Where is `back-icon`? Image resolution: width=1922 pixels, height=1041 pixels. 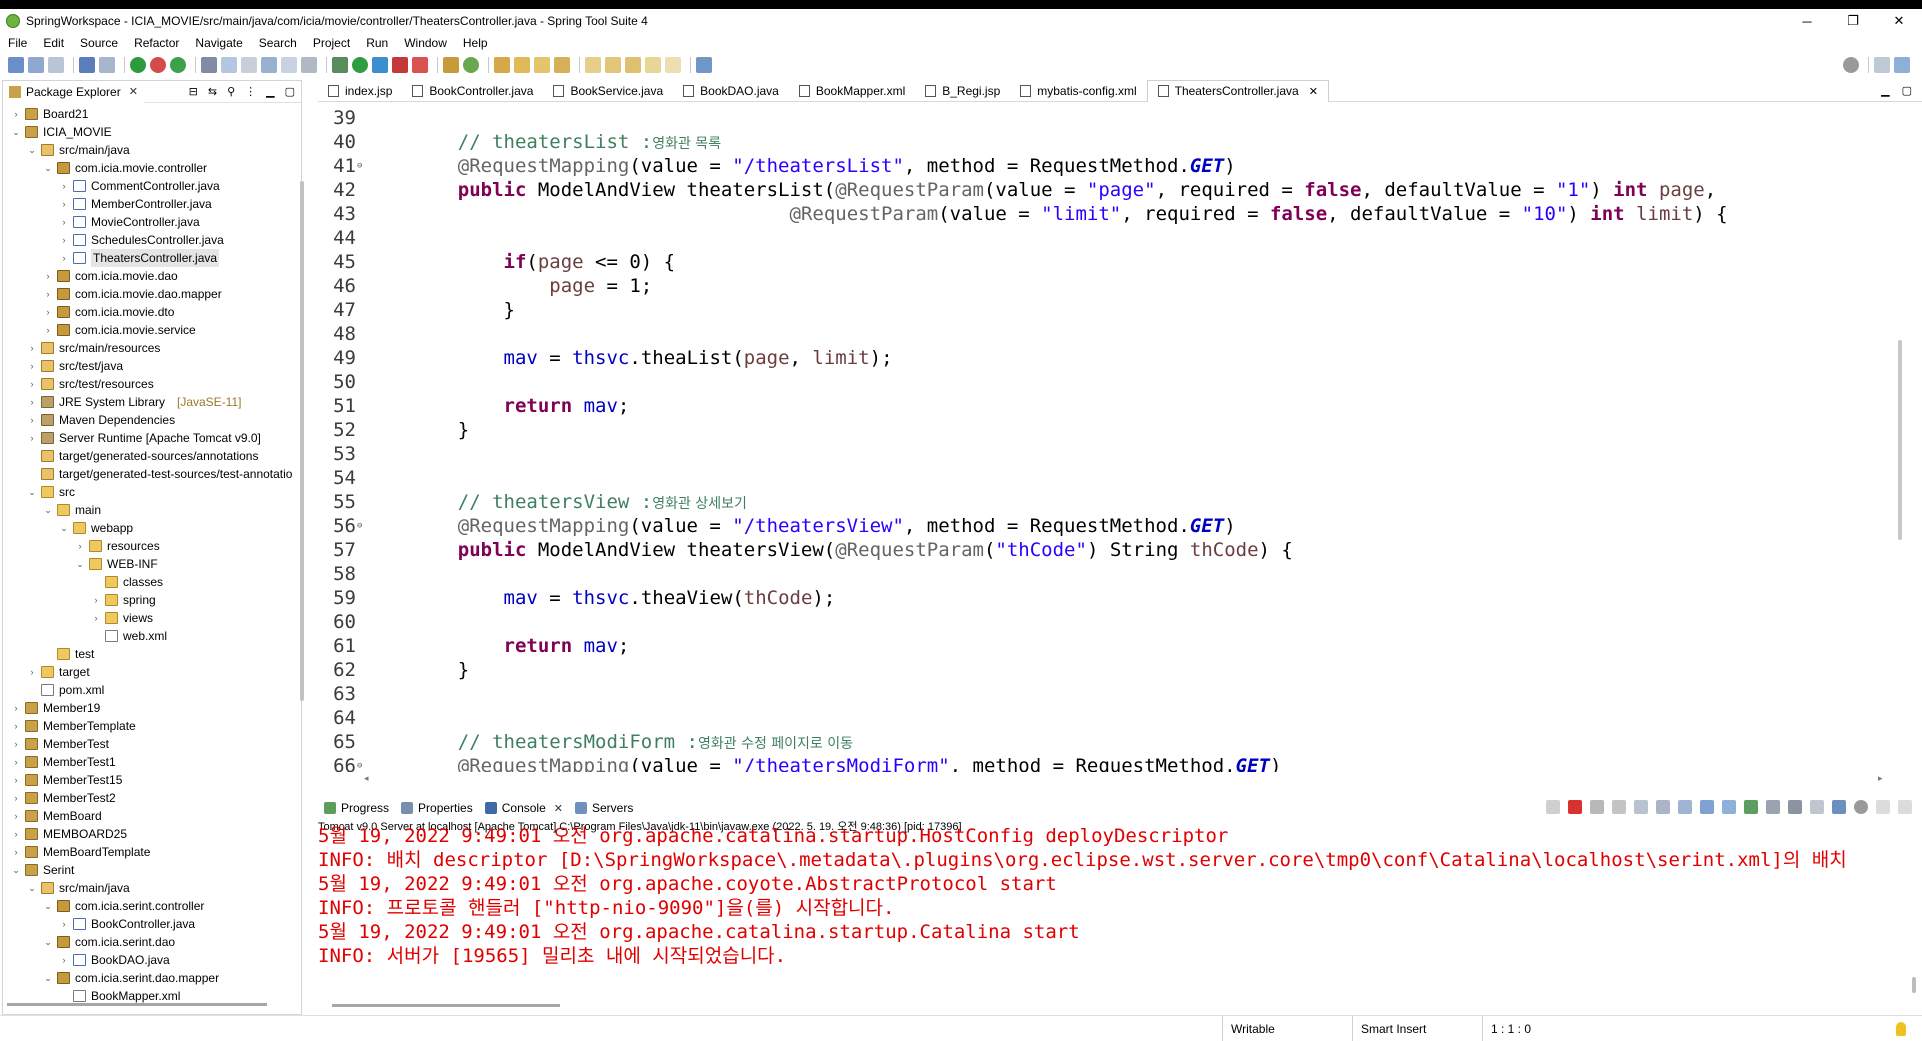 back-icon is located at coordinates (653, 65).